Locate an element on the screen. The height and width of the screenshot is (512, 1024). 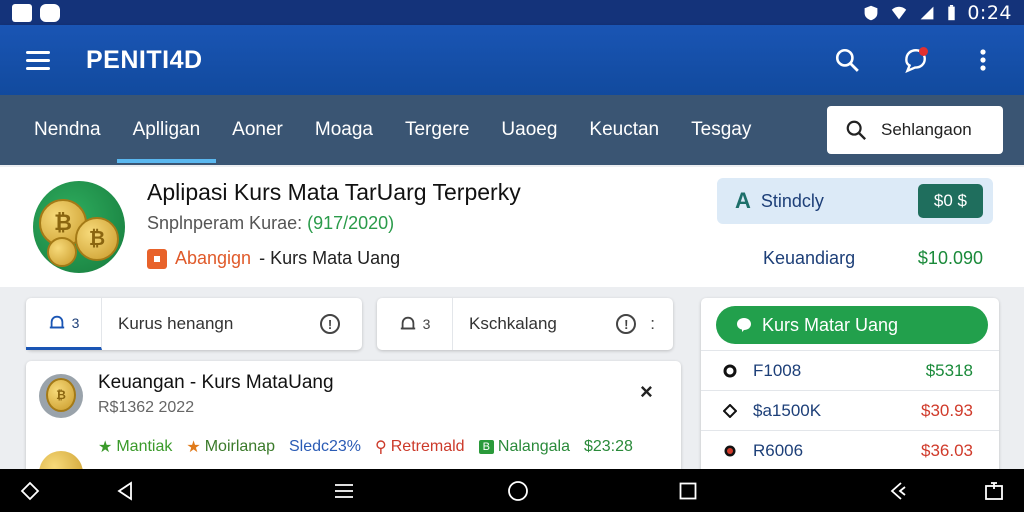
meta-item: ★ Mantiak is located at coordinates (135, 447).